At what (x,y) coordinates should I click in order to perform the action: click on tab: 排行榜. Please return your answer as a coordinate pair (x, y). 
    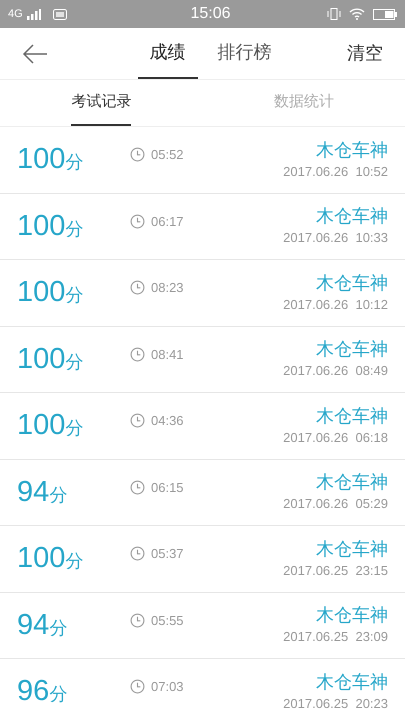
    Looking at the image, I should click on (245, 53).